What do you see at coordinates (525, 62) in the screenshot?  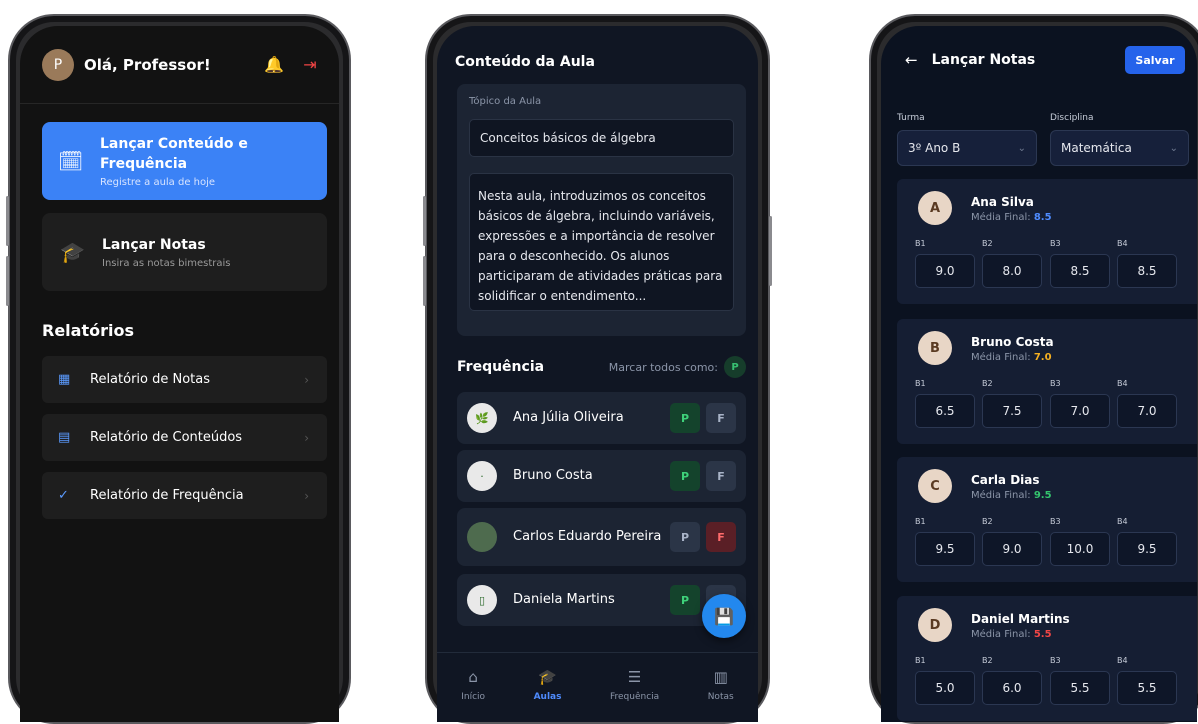 I see `page-title: Conteúdo da Aula` at bounding box center [525, 62].